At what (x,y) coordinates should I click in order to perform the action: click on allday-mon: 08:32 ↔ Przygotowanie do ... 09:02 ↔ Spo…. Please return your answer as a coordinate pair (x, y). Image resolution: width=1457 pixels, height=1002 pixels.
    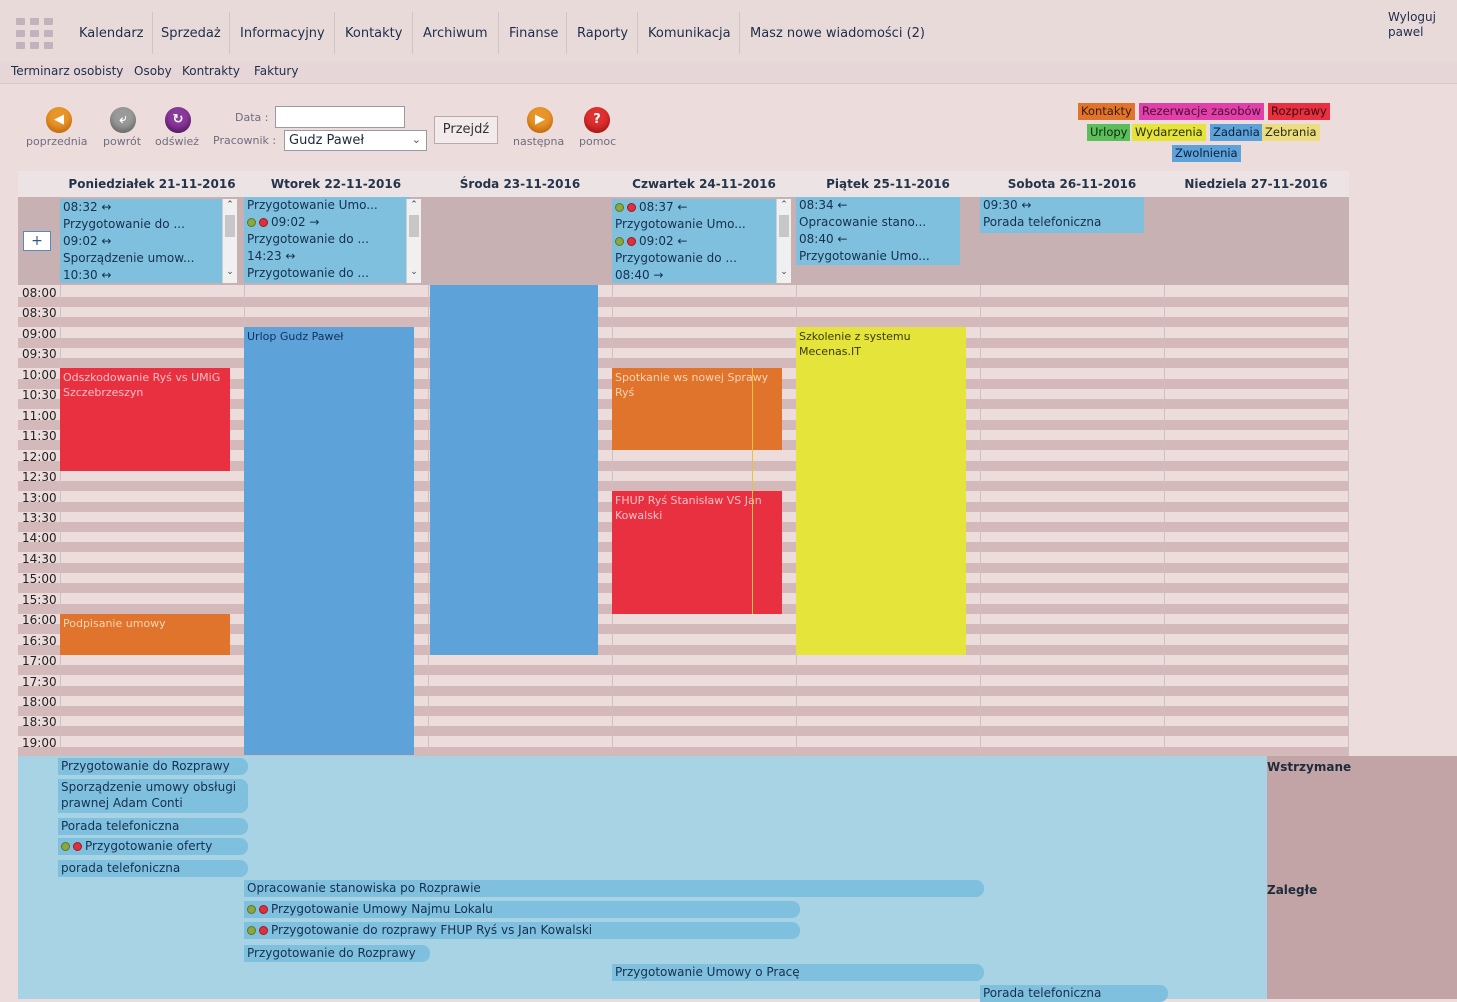
    Looking at the image, I should click on (144, 241).